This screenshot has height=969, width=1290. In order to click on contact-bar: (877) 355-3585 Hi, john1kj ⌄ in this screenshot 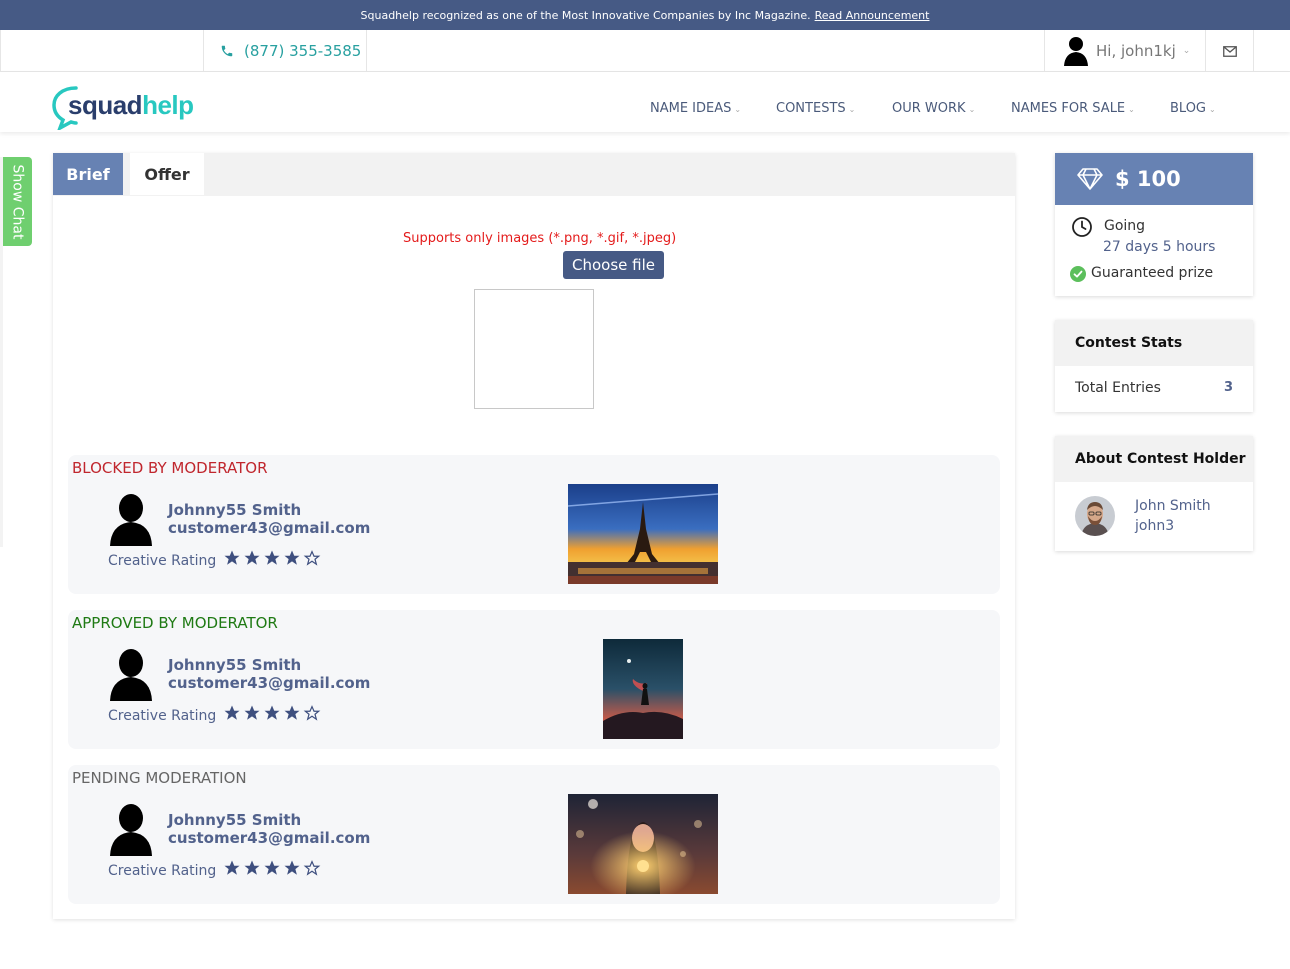, I will do `click(645, 51)`.